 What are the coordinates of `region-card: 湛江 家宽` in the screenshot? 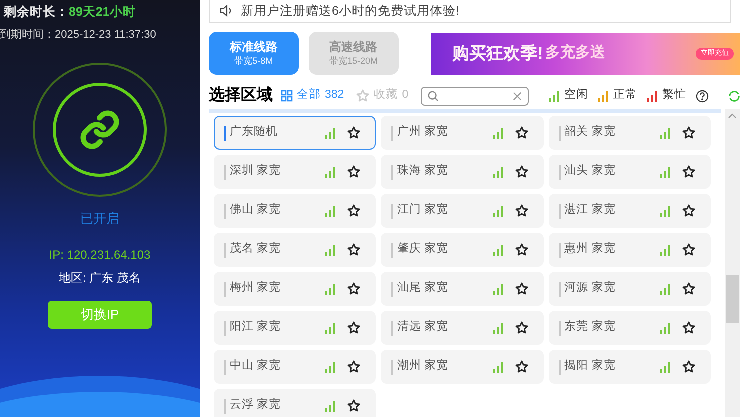 It's located at (629, 211).